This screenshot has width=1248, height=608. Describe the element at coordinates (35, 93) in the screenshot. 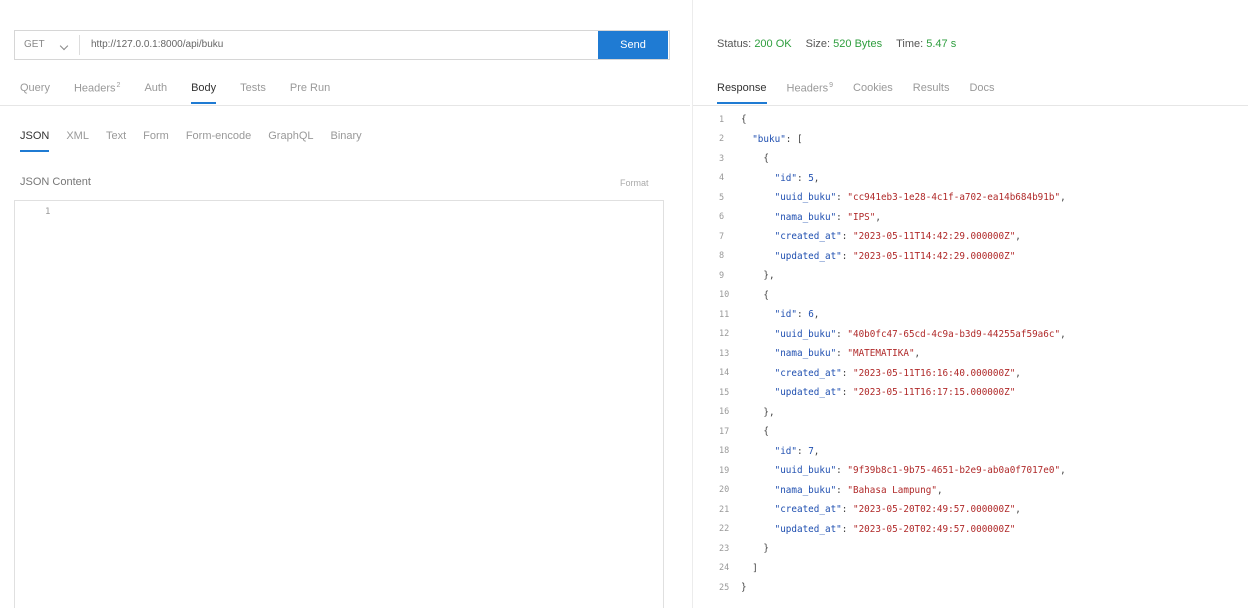

I see `tab-query: Query` at that location.